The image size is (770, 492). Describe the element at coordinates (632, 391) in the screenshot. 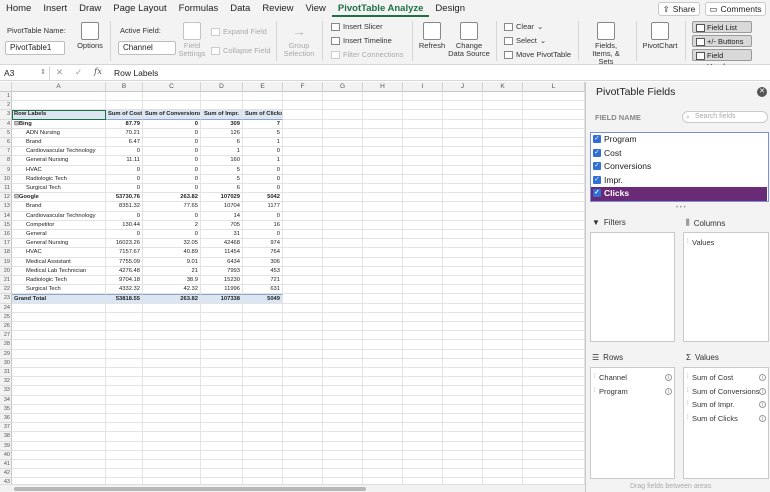

I see `area-field-item: ⁞ Program i` at that location.